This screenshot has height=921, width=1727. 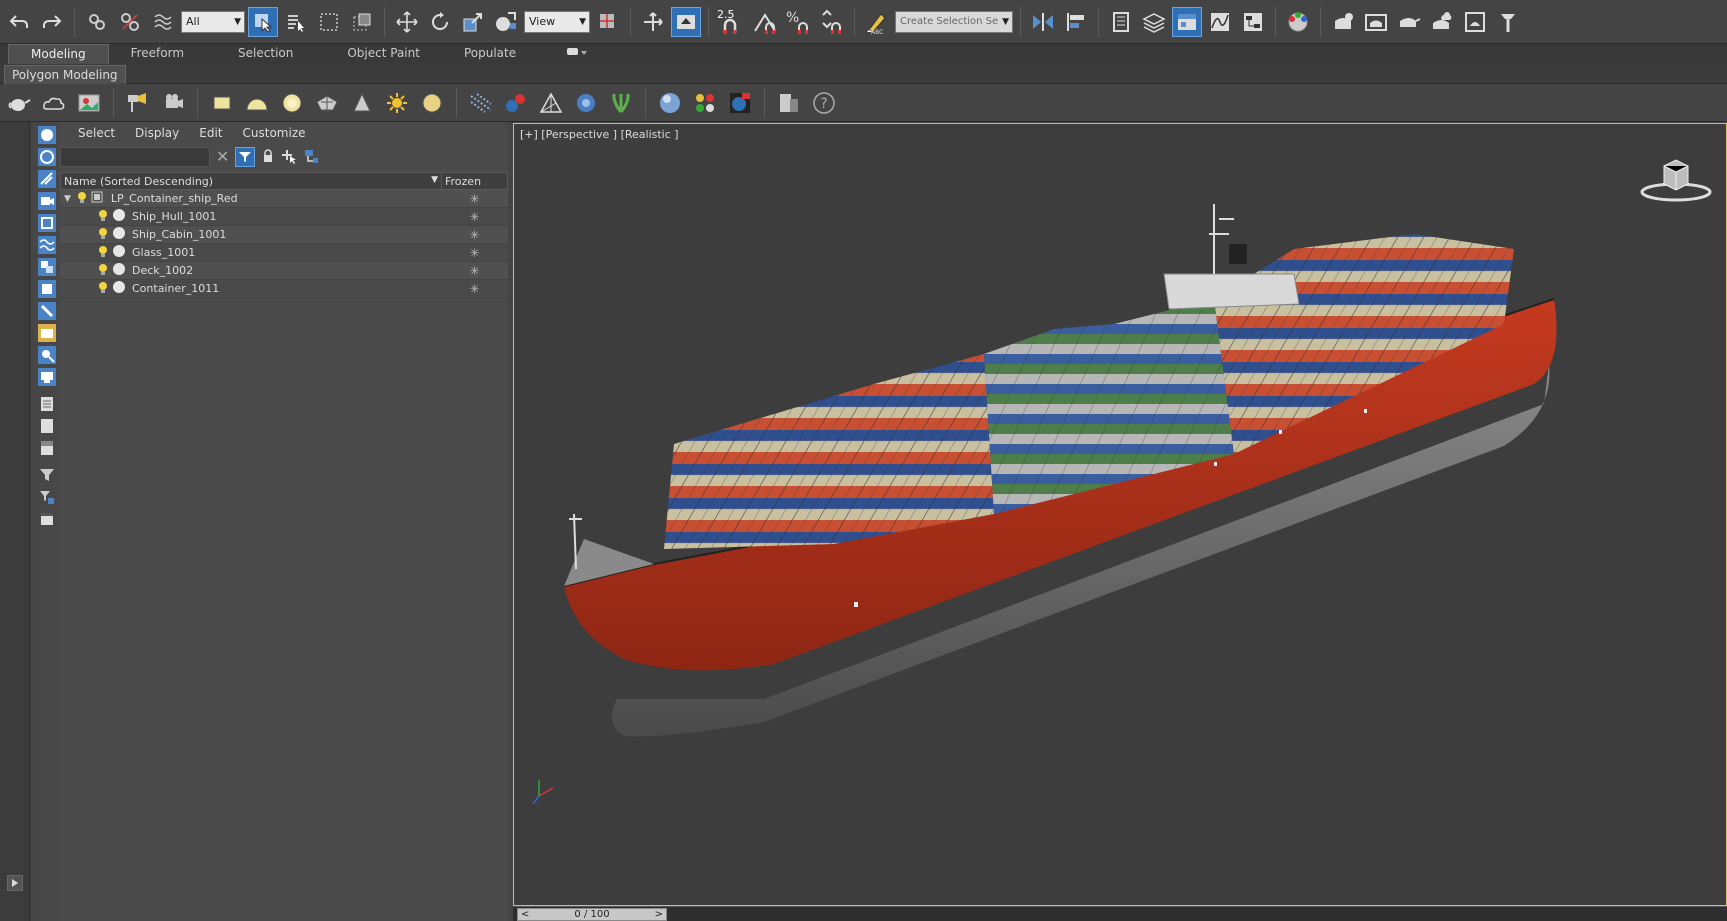 What do you see at coordinates (490, 54) in the screenshot?
I see `tab-populate: Populate` at bounding box center [490, 54].